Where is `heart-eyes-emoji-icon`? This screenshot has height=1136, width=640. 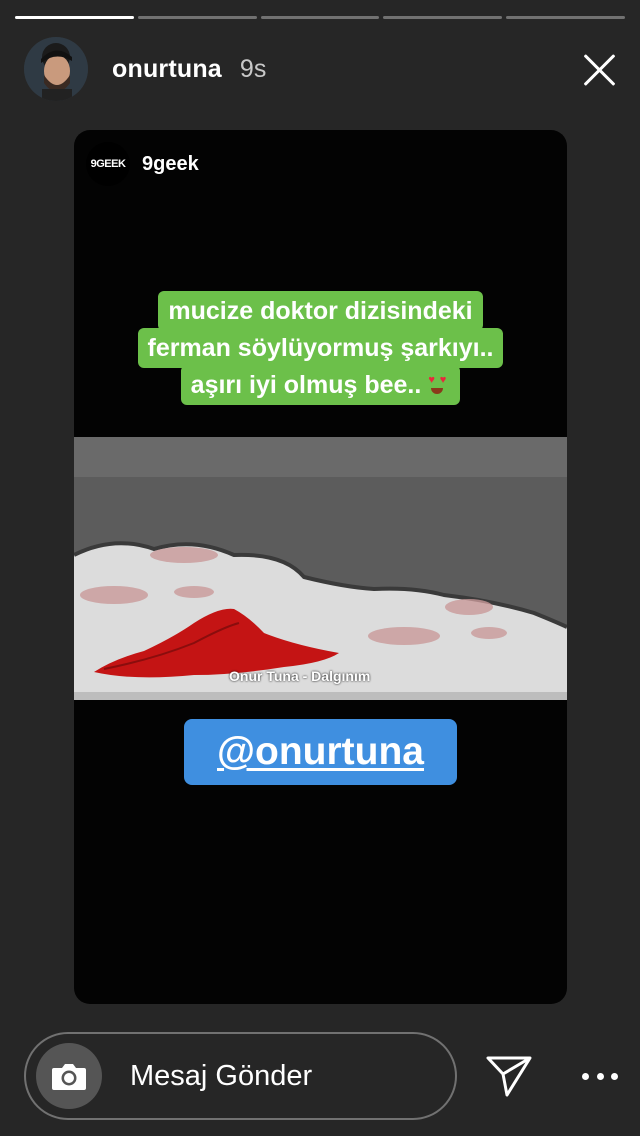
heart-eyes-emoji-icon is located at coordinates (437, 385).